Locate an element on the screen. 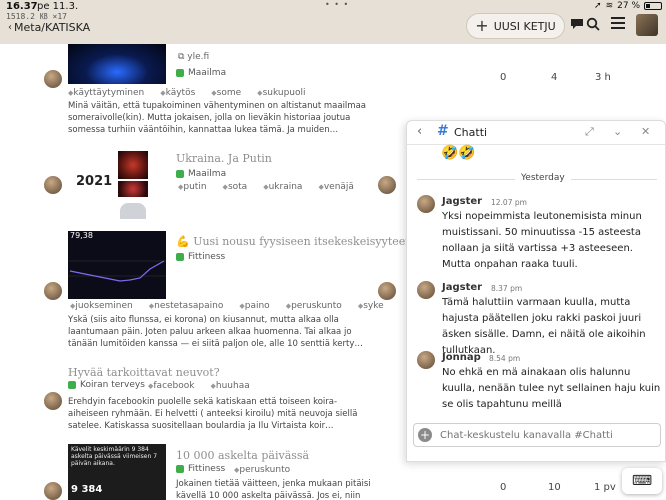  topic-category: Koiran terveys is located at coordinates (106, 385).